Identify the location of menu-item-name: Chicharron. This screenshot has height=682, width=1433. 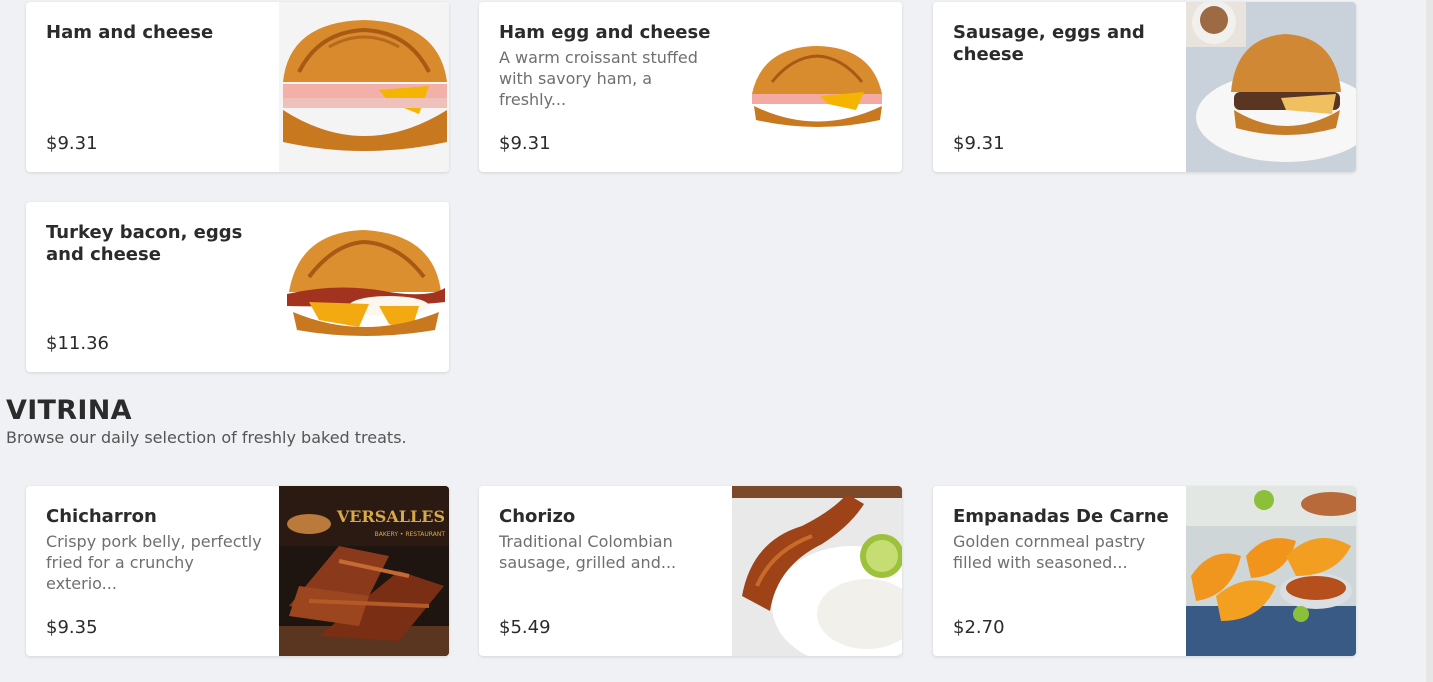
(101, 516).